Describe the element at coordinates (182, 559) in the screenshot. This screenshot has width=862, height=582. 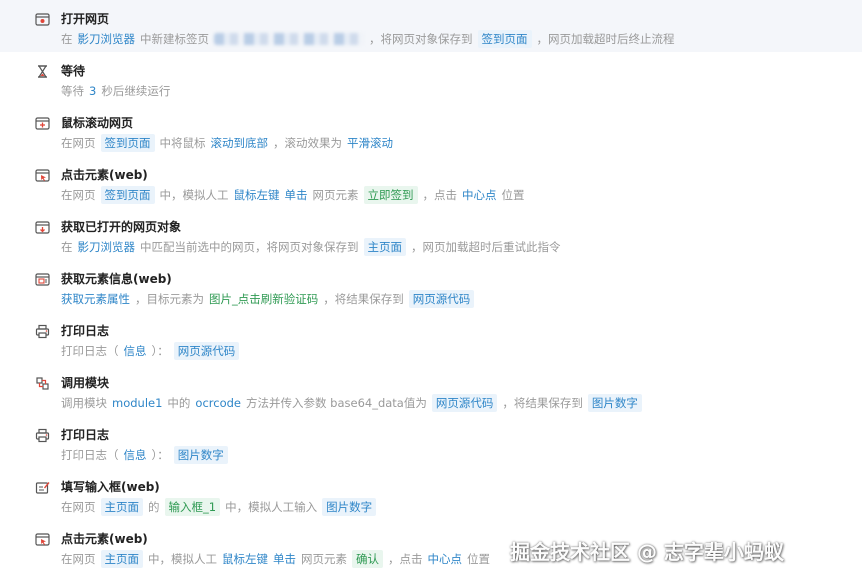
I see `desc-text: 中，模拟人工` at that location.